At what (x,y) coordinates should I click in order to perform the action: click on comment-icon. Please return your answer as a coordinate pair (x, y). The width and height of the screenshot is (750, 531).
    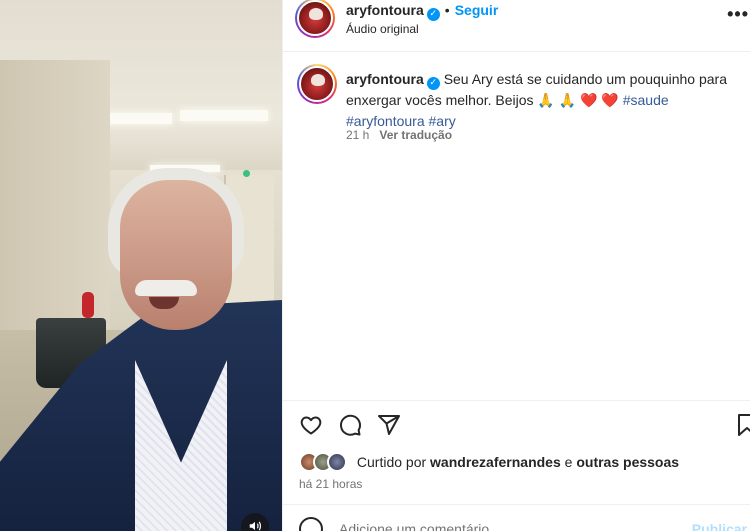
    Looking at the image, I should click on (351, 426).